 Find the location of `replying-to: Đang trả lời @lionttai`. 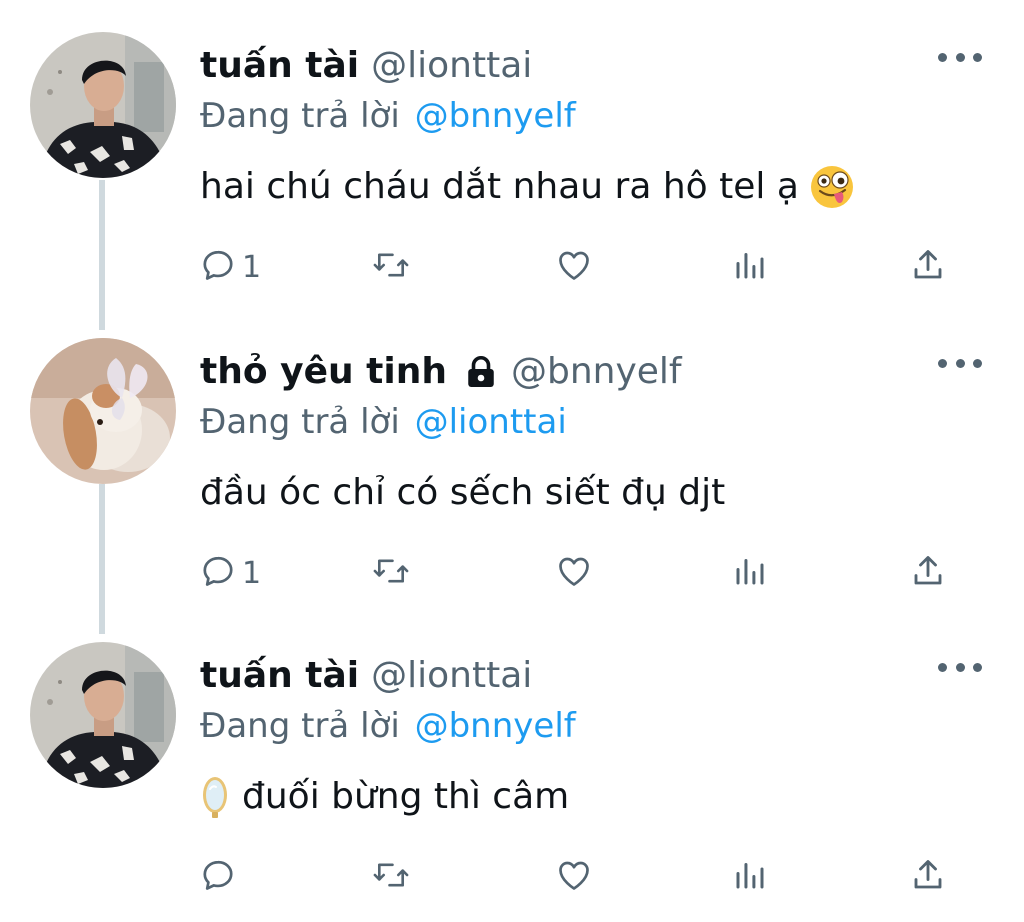

replying-to: Đang trả lời @lionttai is located at coordinates (383, 422).